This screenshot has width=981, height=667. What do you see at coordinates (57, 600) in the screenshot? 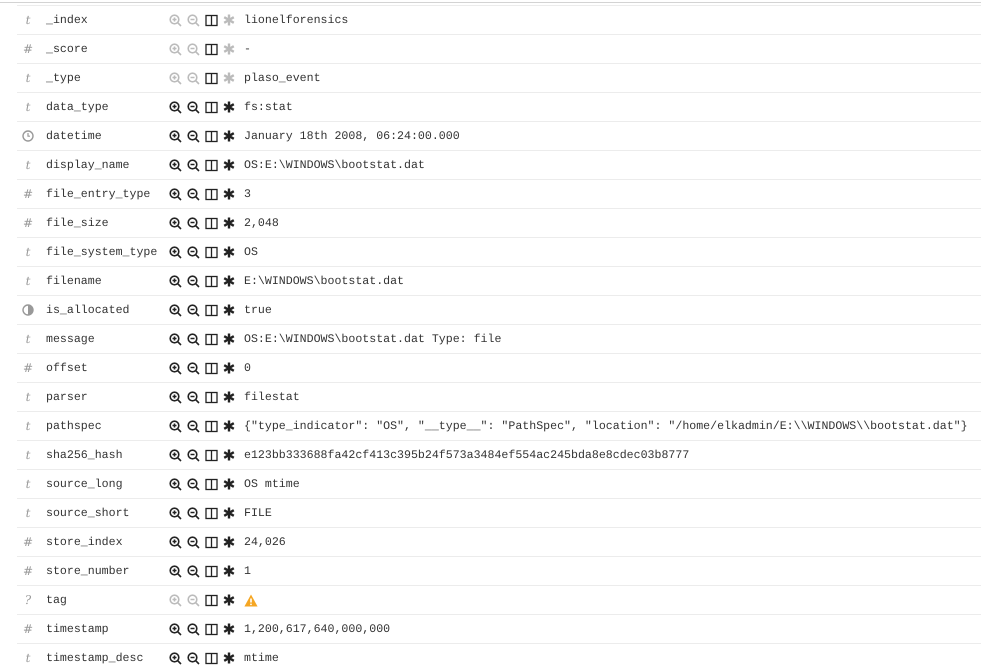
I see `field-name: tag` at bounding box center [57, 600].